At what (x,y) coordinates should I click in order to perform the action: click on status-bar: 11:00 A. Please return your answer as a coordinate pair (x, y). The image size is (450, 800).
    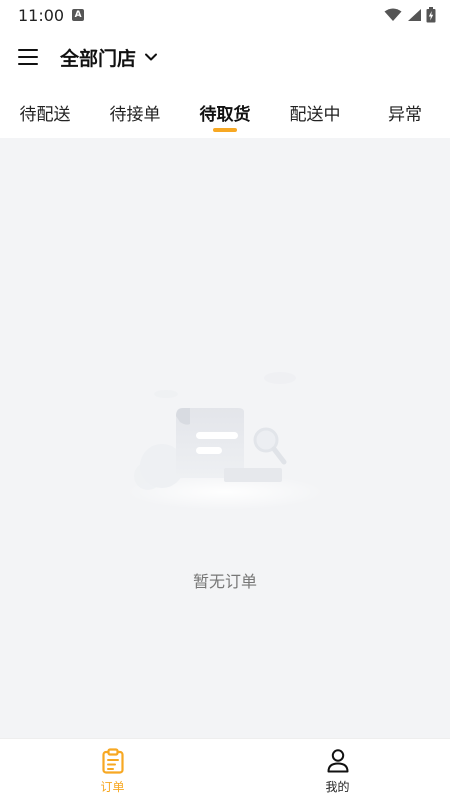
    Looking at the image, I should click on (225, 15).